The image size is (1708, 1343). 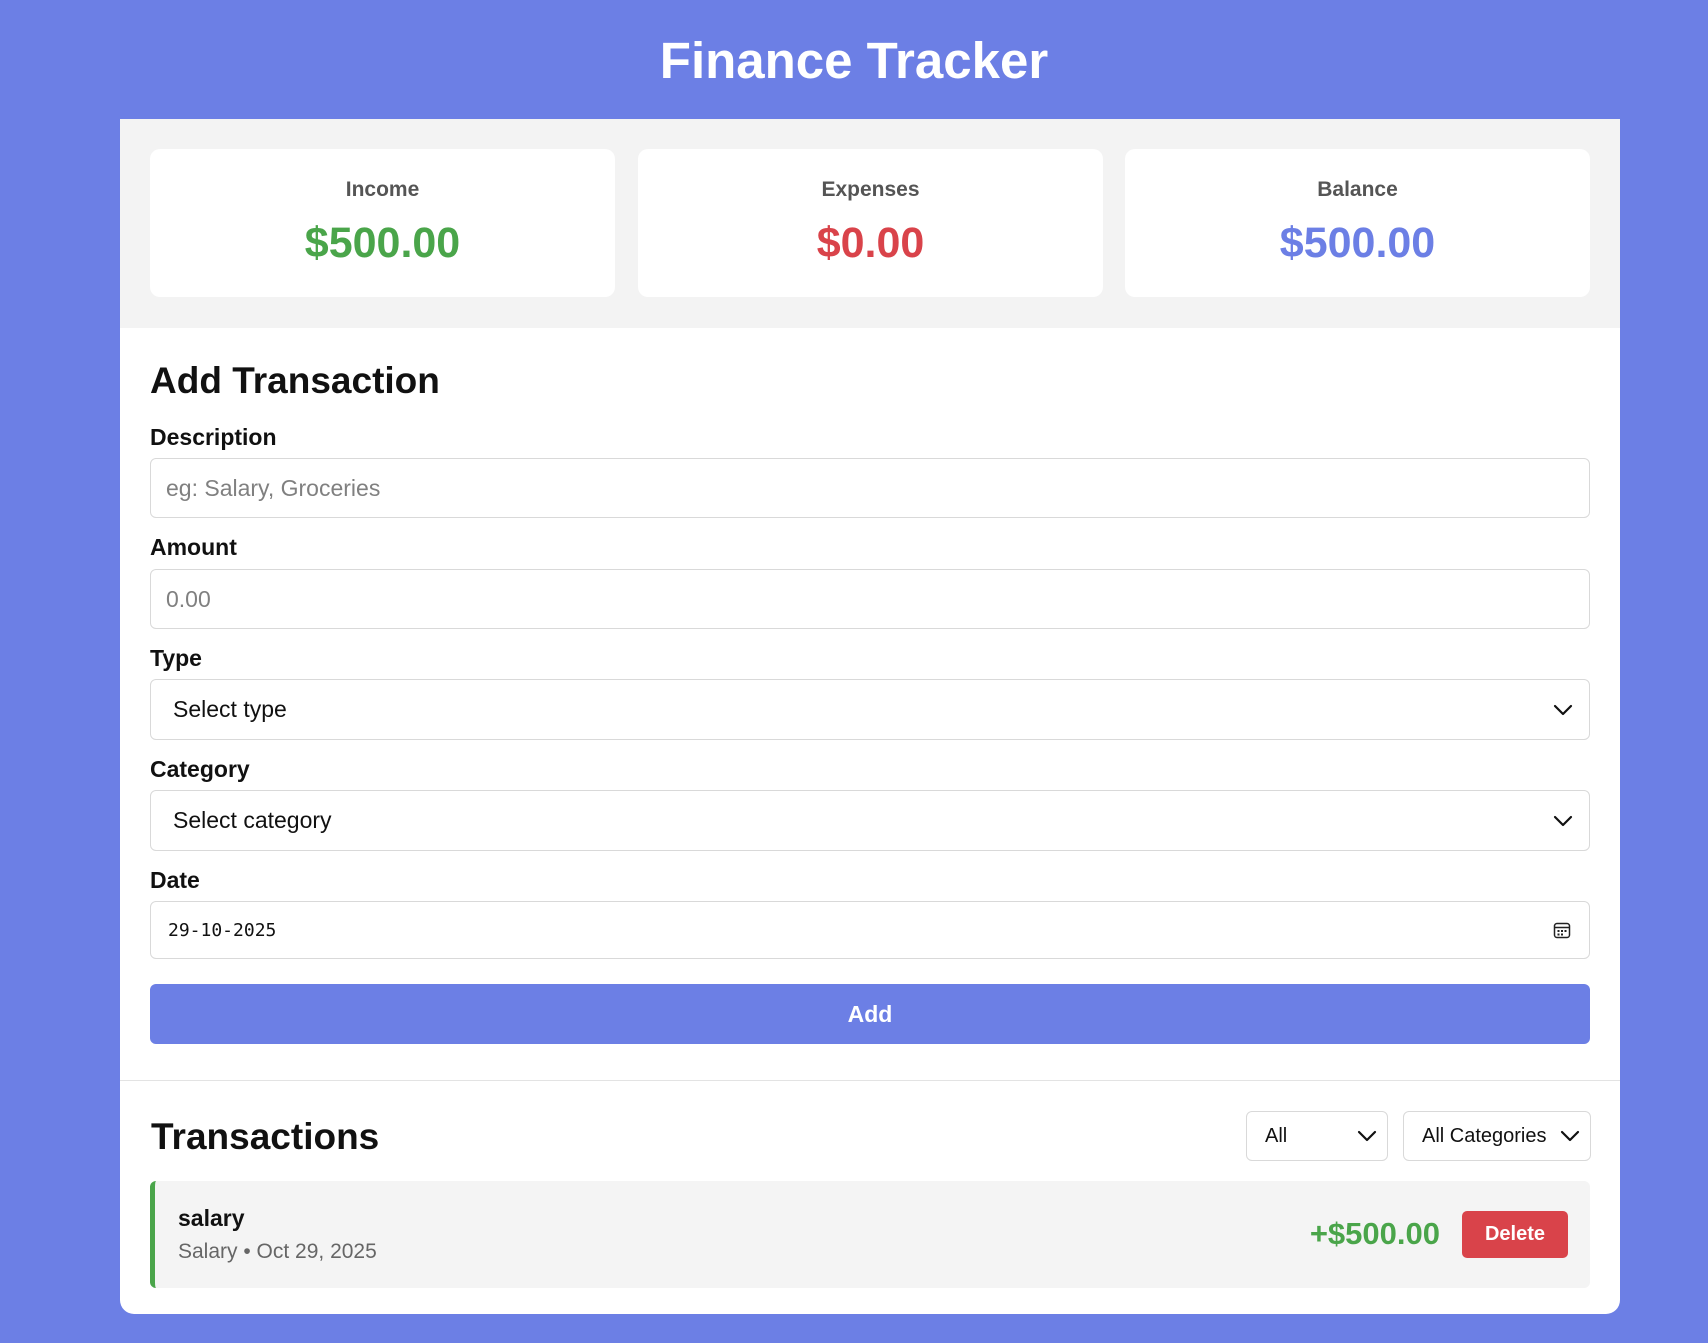 What do you see at coordinates (870, 488) in the screenshot?
I see `description-input` at bounding box center [870, 488].